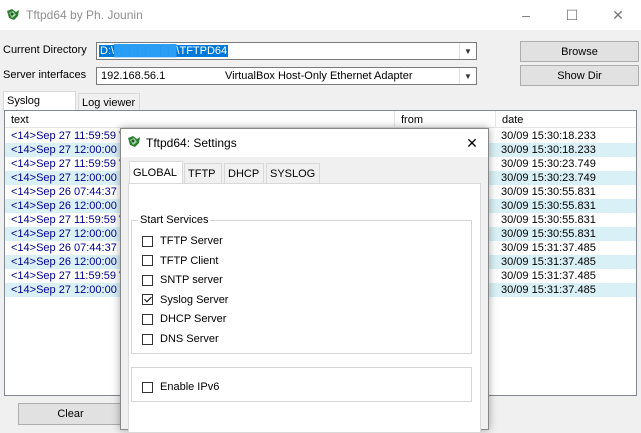  Describe the element at coordinates (200, 119) in the screenshot. I see `column-header-text: text` at that location.